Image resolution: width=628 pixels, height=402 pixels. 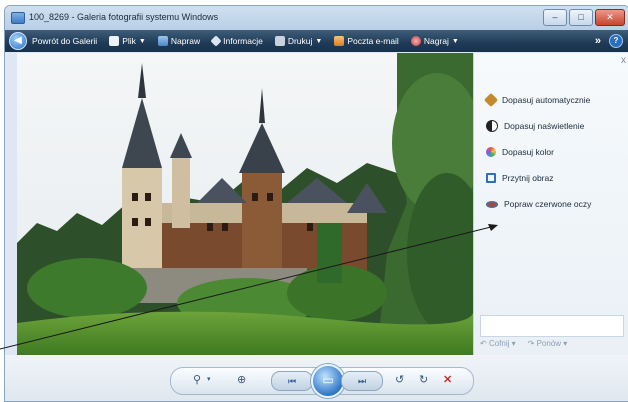 What do you see at coordinates (493, 227) in the screenshot?
I see `arrow-head-icon` at bounding box center [493, 227].